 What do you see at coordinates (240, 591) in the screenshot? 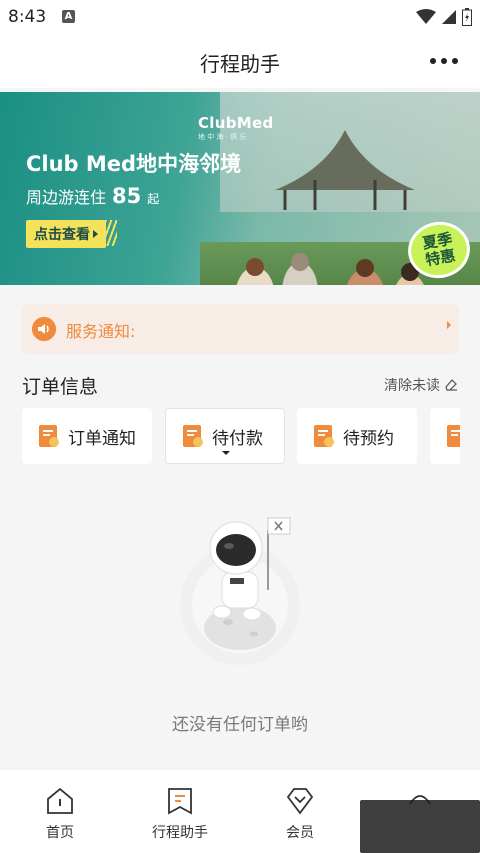
I see `astronaut-illustration` at bounding box center [240, 591].